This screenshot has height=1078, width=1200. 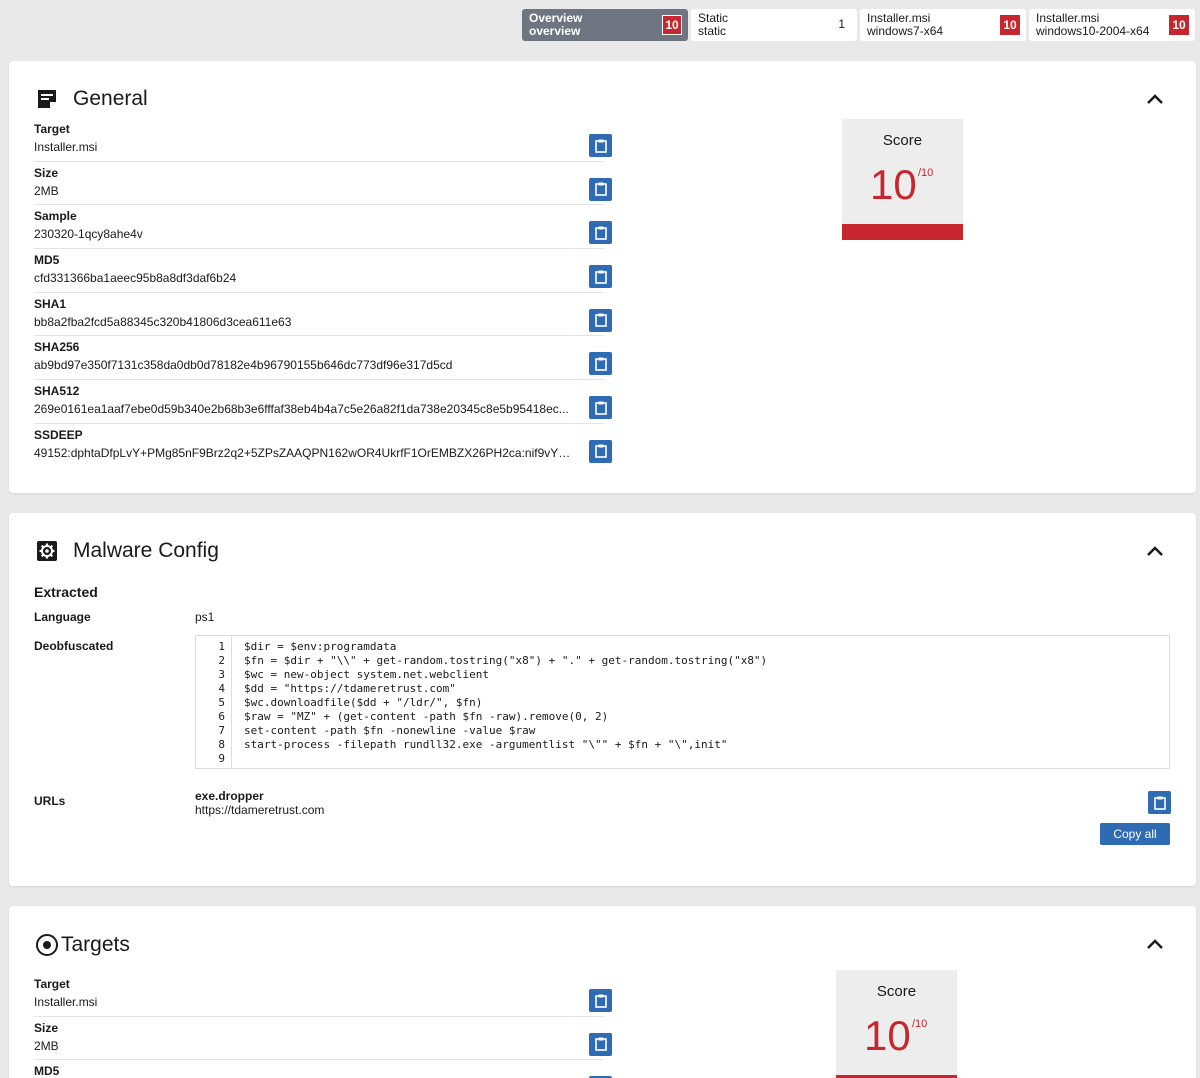 What do you see at coordinates (135, 278) in the screenshot?
I see `field-value: cfd331366ba1aeec95b8a8df3daf6b24` at bounding box center [135, 278].